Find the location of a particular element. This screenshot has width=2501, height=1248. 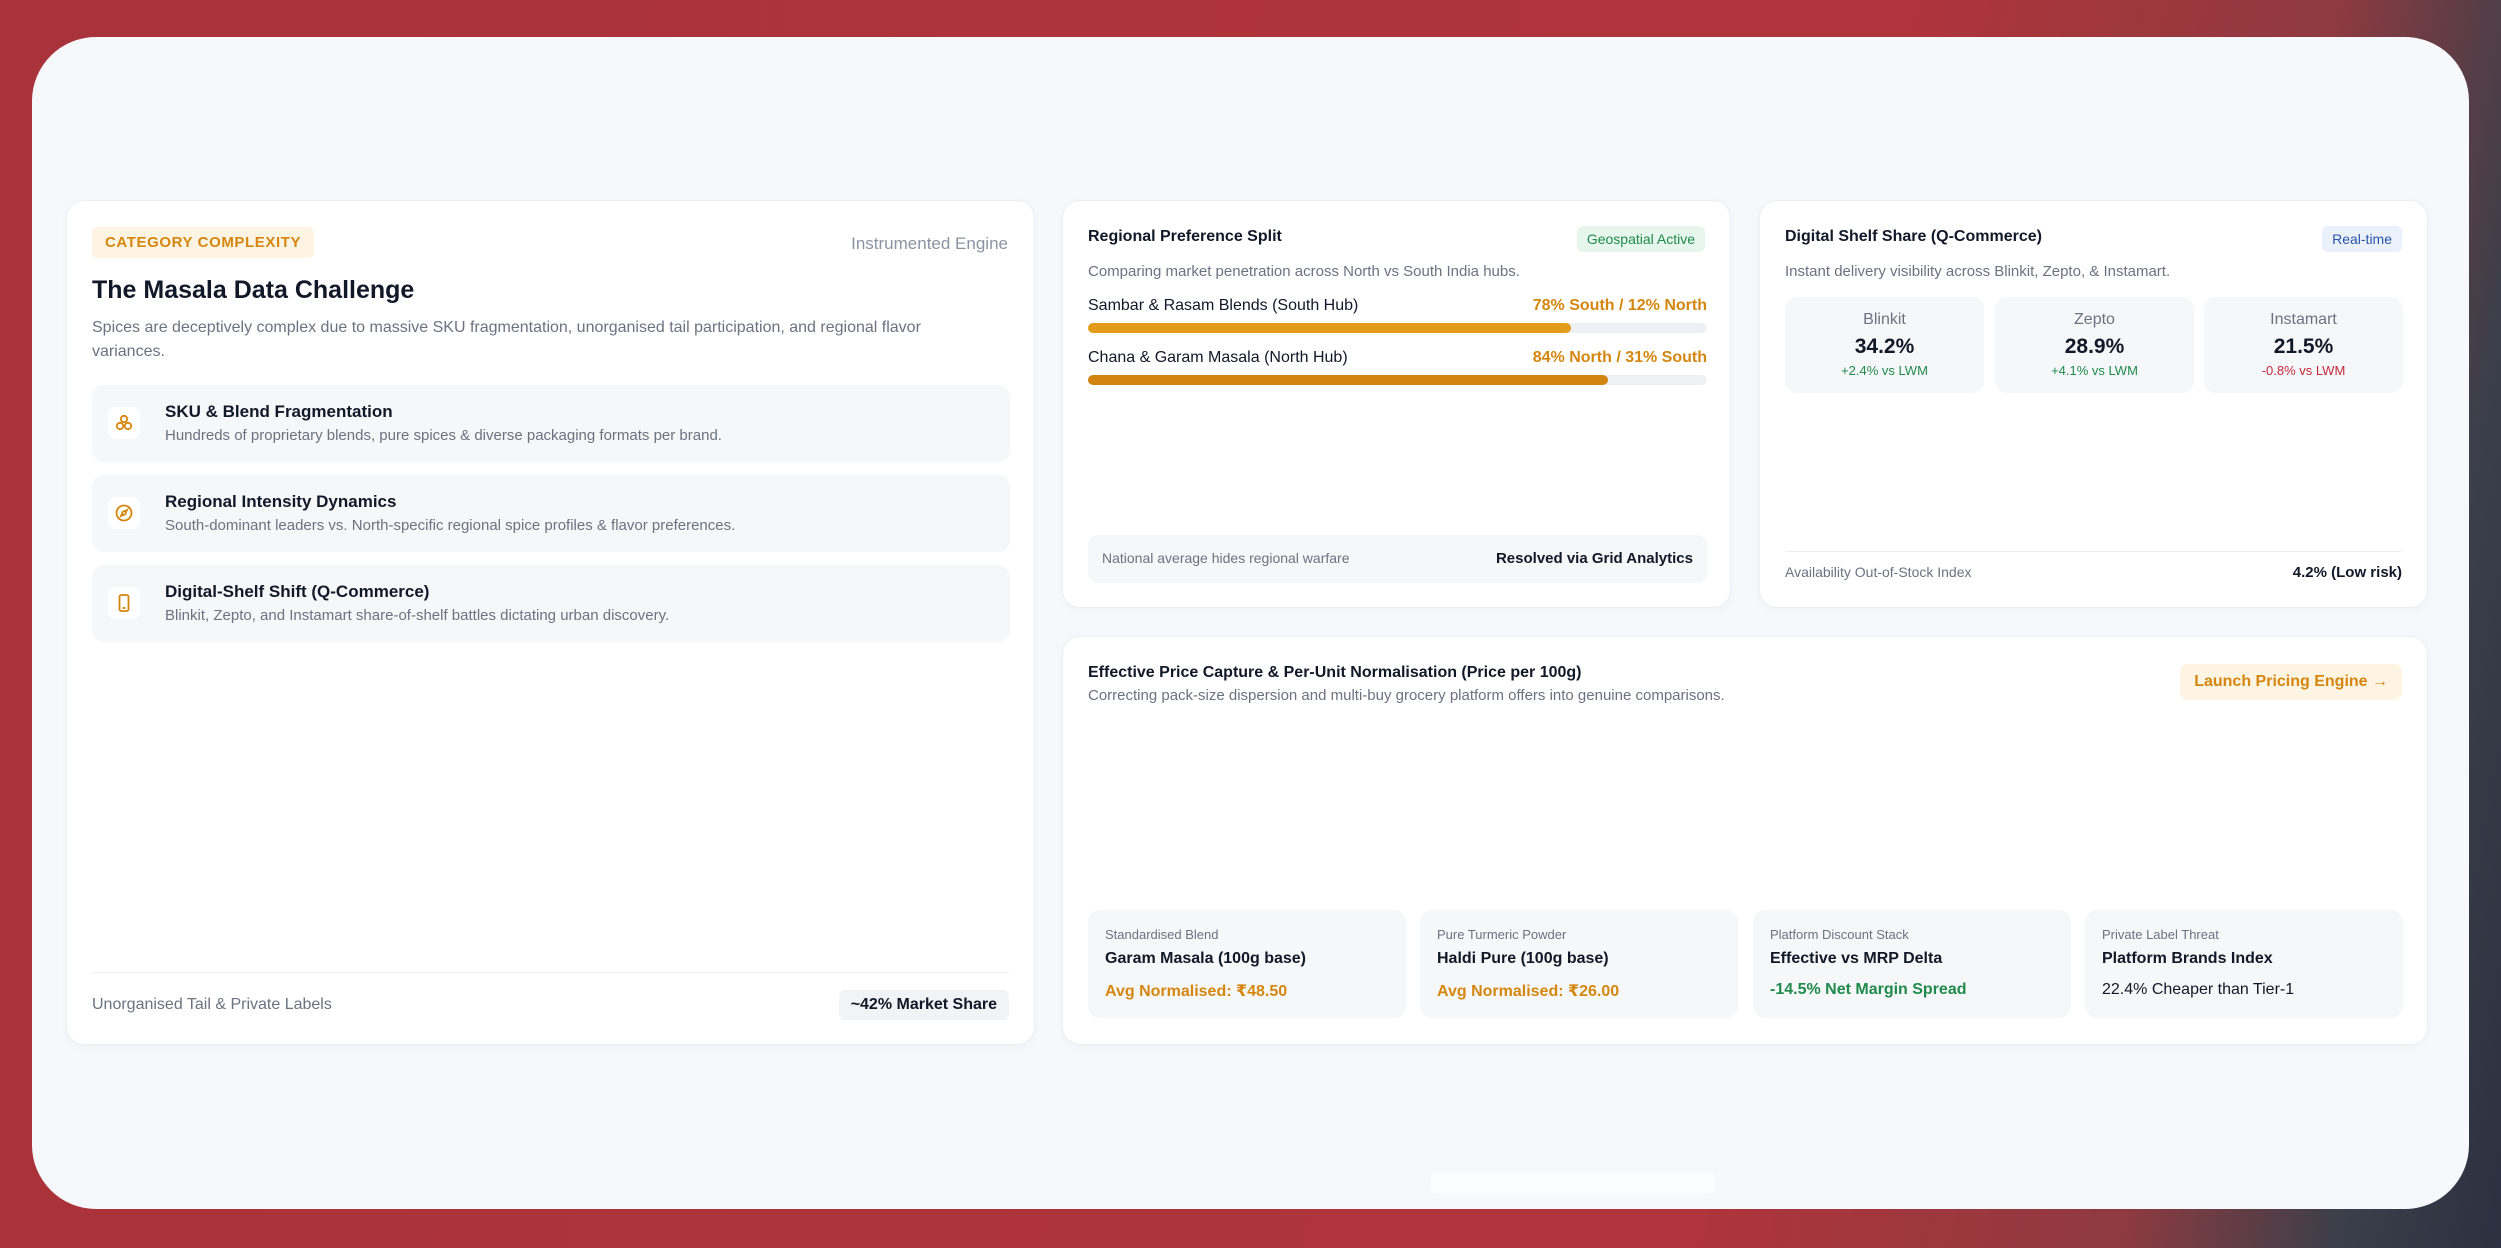

platform-delta: -0.8% vs LWM is located at coordinates (2303, 370).